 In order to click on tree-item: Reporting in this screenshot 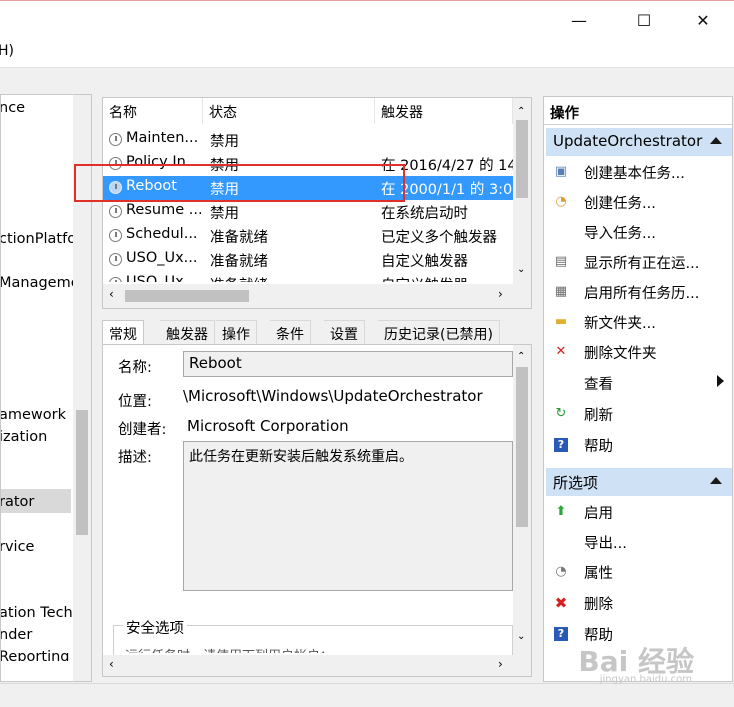, I will do `click(35, 655)`.